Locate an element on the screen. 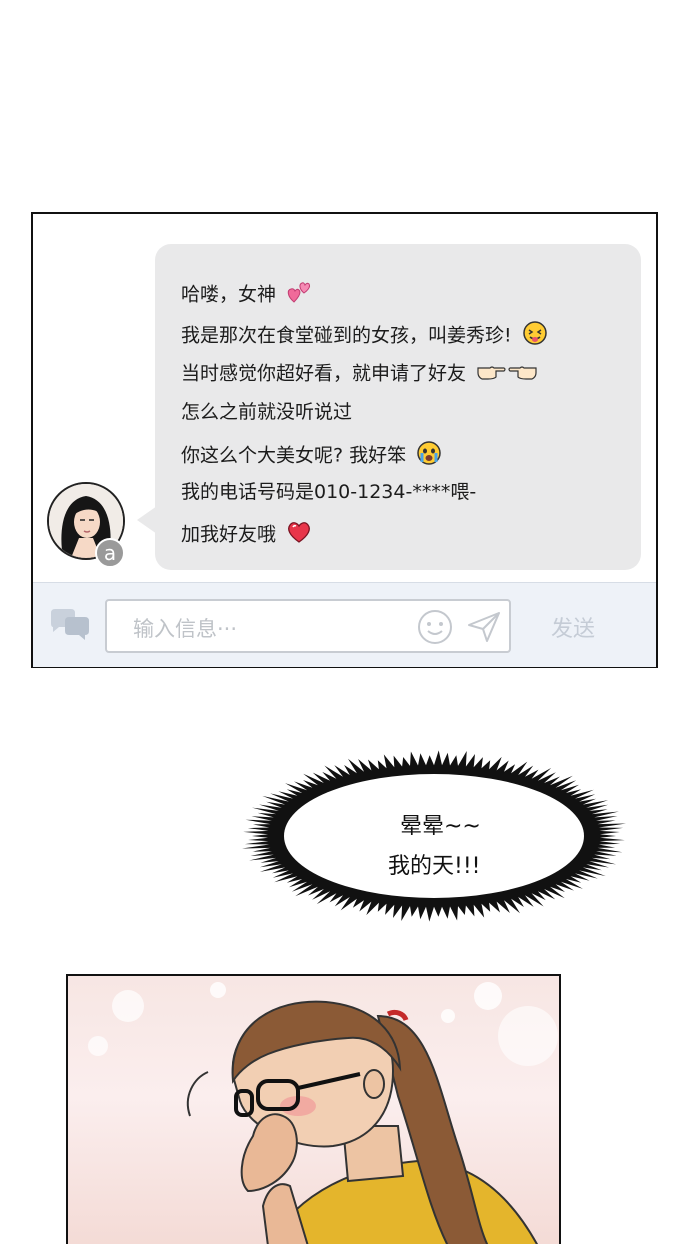 The width and height of the screenshot is (690, 1244). message-input-bar: 输入信息··· 发送 is located at coordinates (344, 624).